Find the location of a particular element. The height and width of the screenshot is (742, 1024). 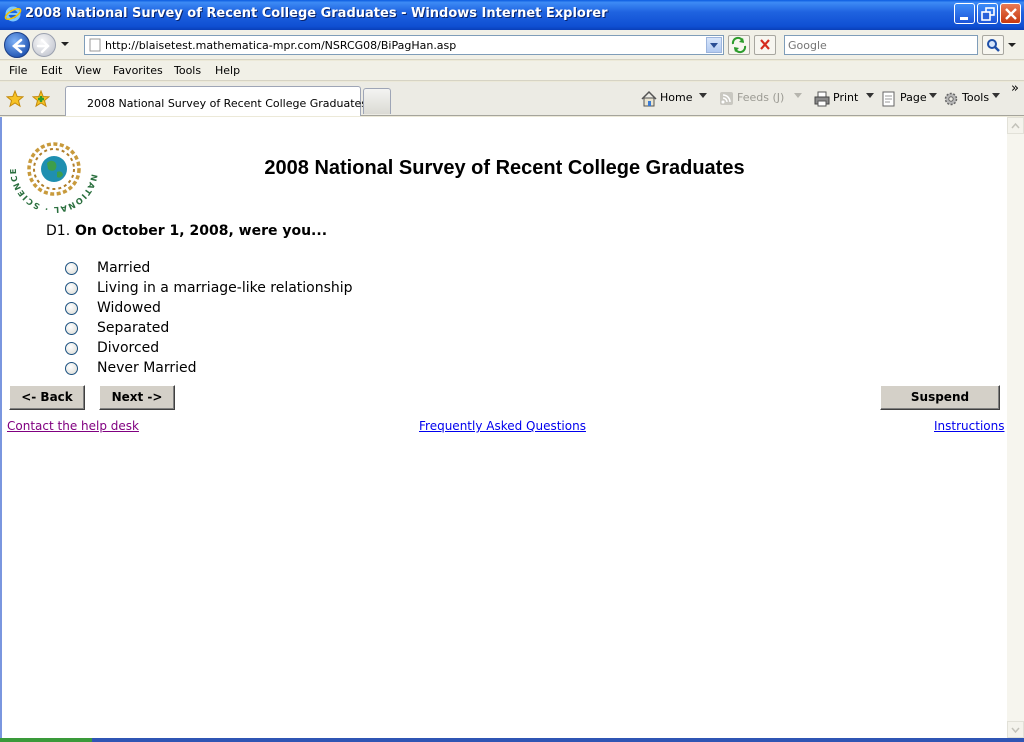

forward-nav-button is located at coordinates (44, 45).